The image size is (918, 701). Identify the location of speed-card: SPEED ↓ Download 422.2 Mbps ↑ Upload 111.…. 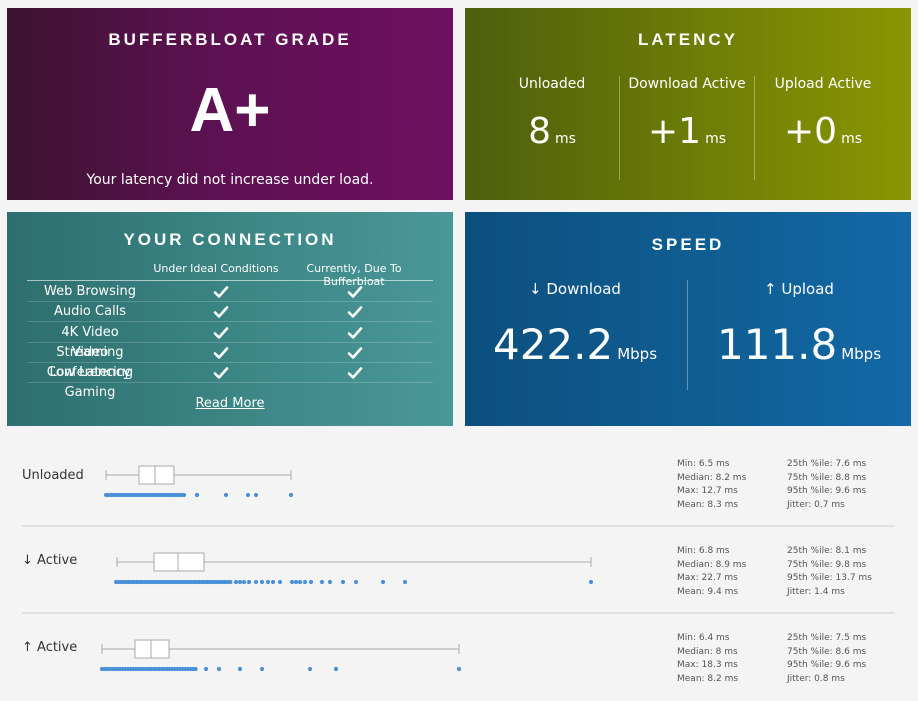
(688, 319).